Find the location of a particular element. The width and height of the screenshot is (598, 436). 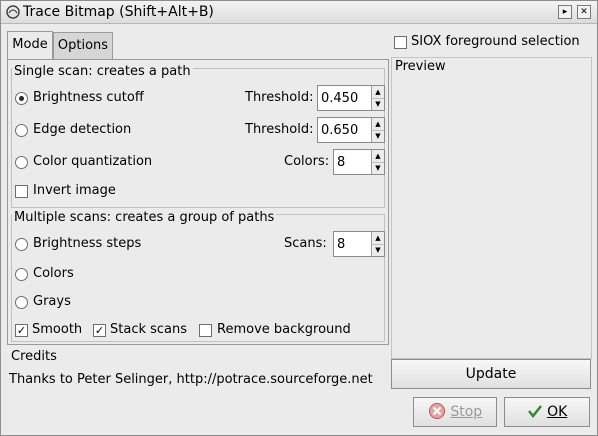

tab-mode-label: Mode is located at coordinates (30, 44).